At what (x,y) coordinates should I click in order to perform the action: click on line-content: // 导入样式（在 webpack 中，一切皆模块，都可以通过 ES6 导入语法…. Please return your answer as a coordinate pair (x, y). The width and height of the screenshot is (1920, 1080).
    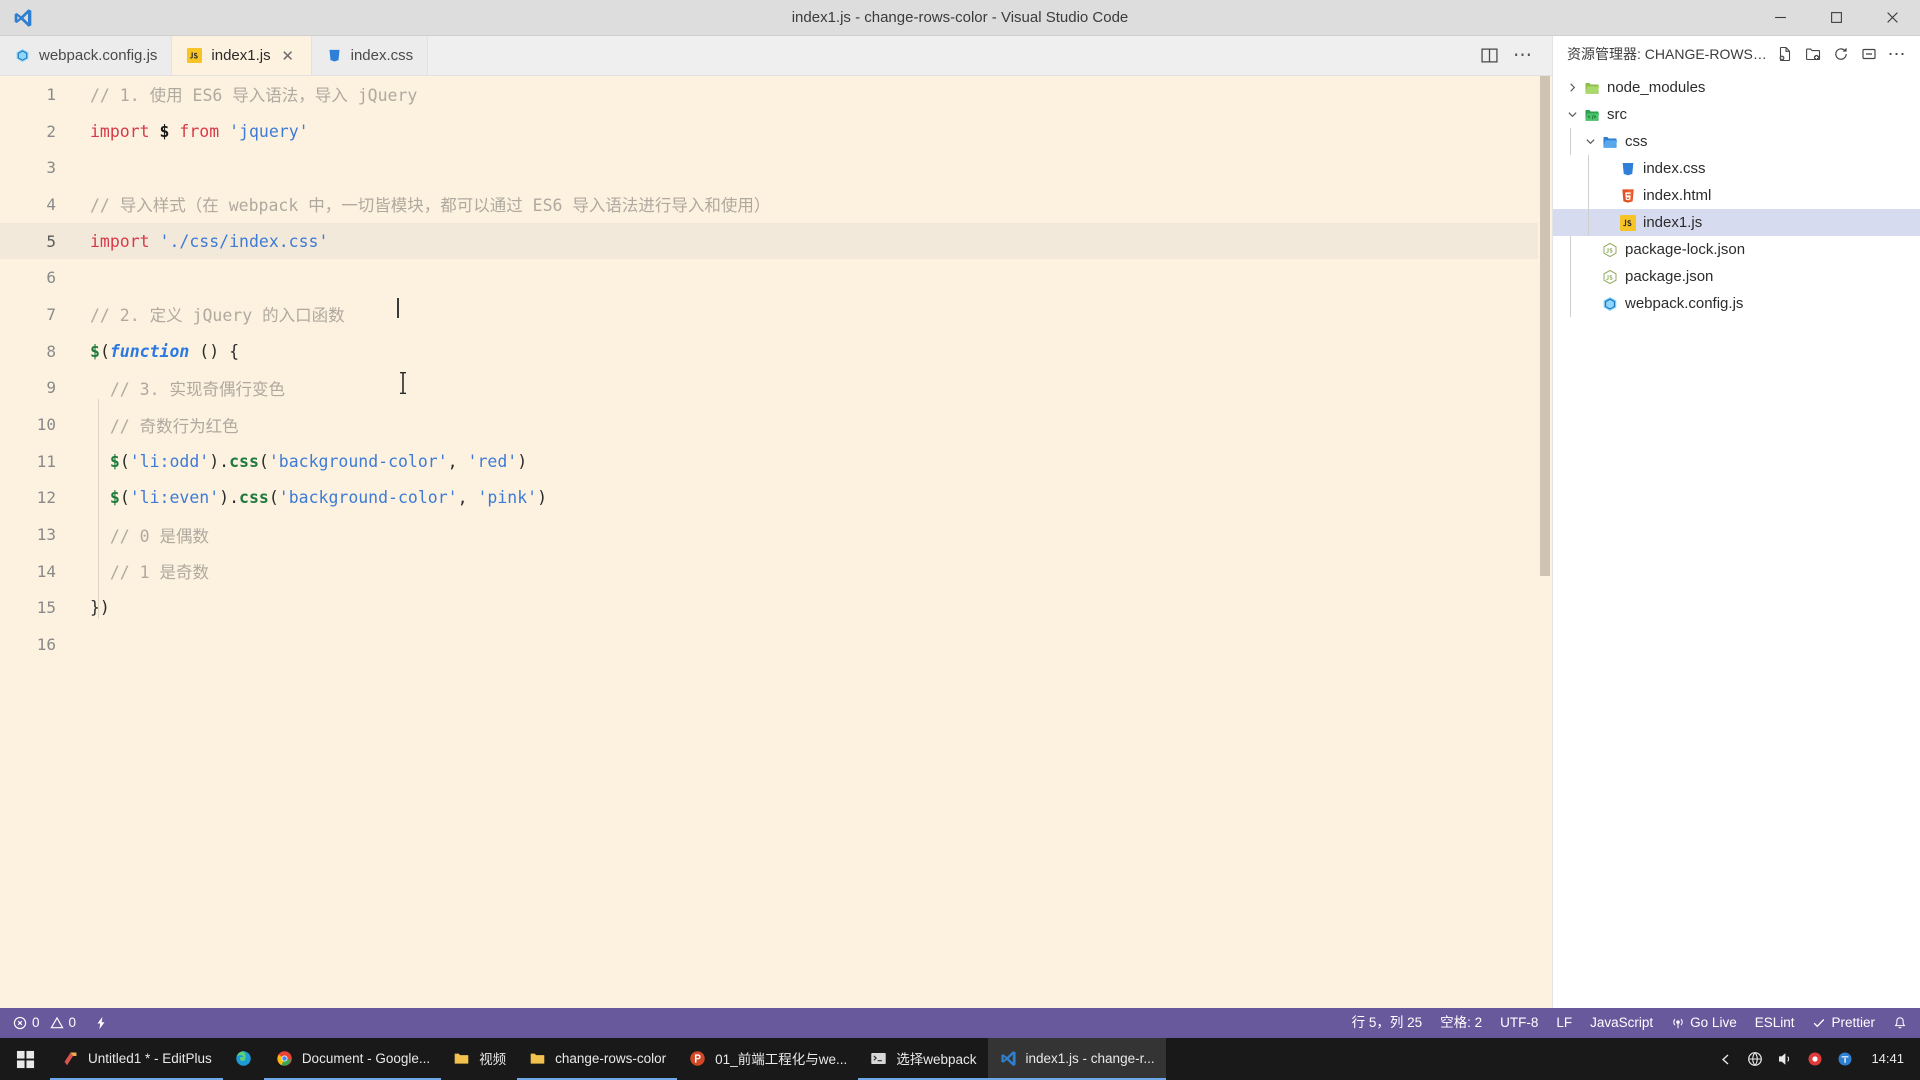
    Looking at the image, I should click on (422, 204).